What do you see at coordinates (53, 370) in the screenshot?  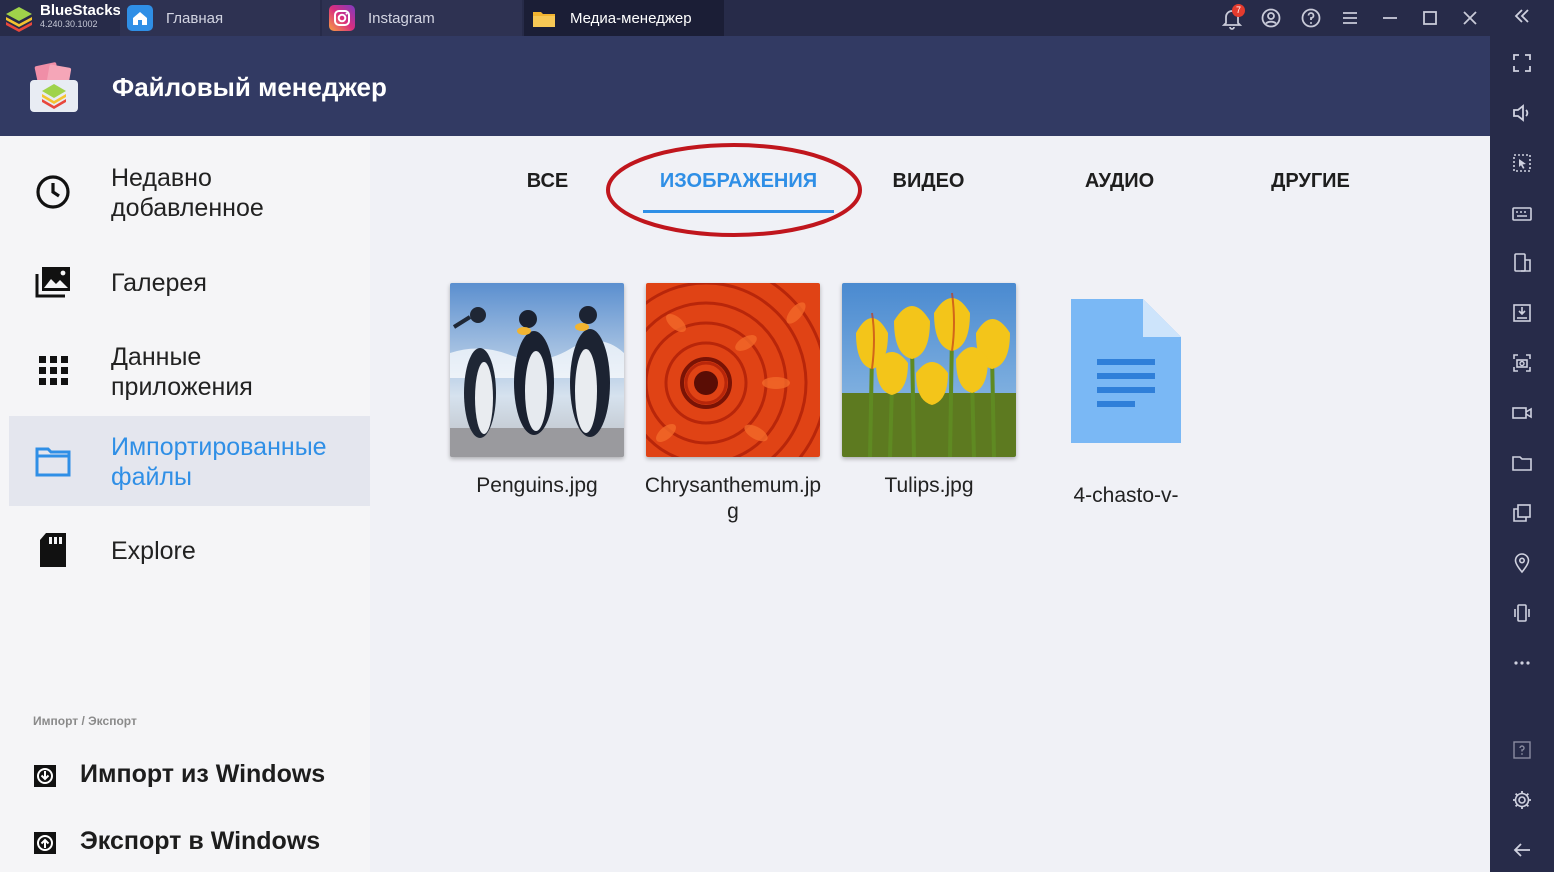 I see `grid-icon` at bounding box center [53, 370].